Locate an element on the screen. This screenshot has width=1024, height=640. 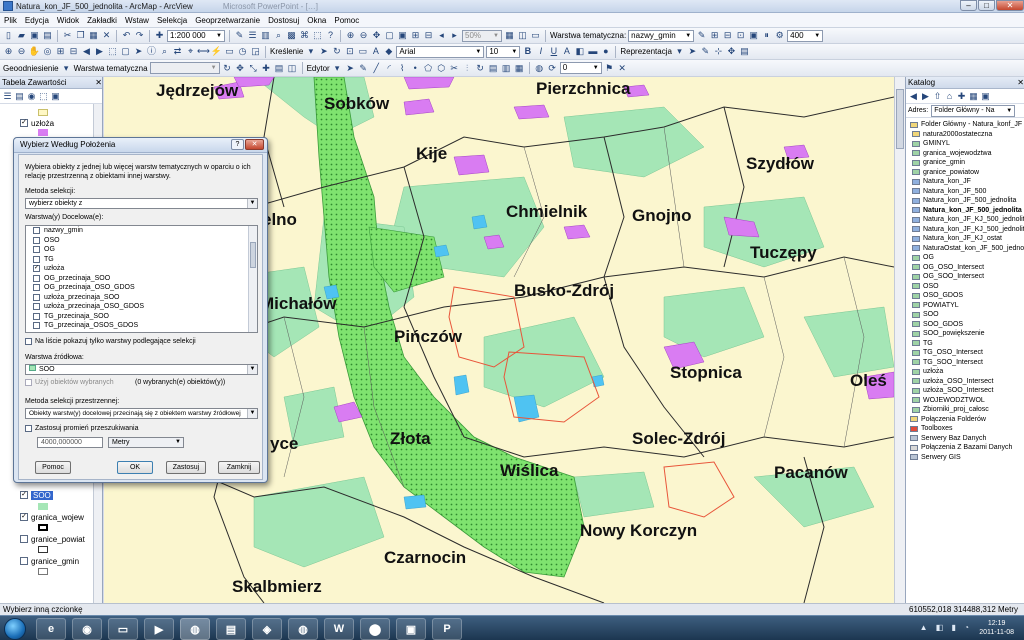
fill-color-icon: ◧ is located at coordinates (579, 51).